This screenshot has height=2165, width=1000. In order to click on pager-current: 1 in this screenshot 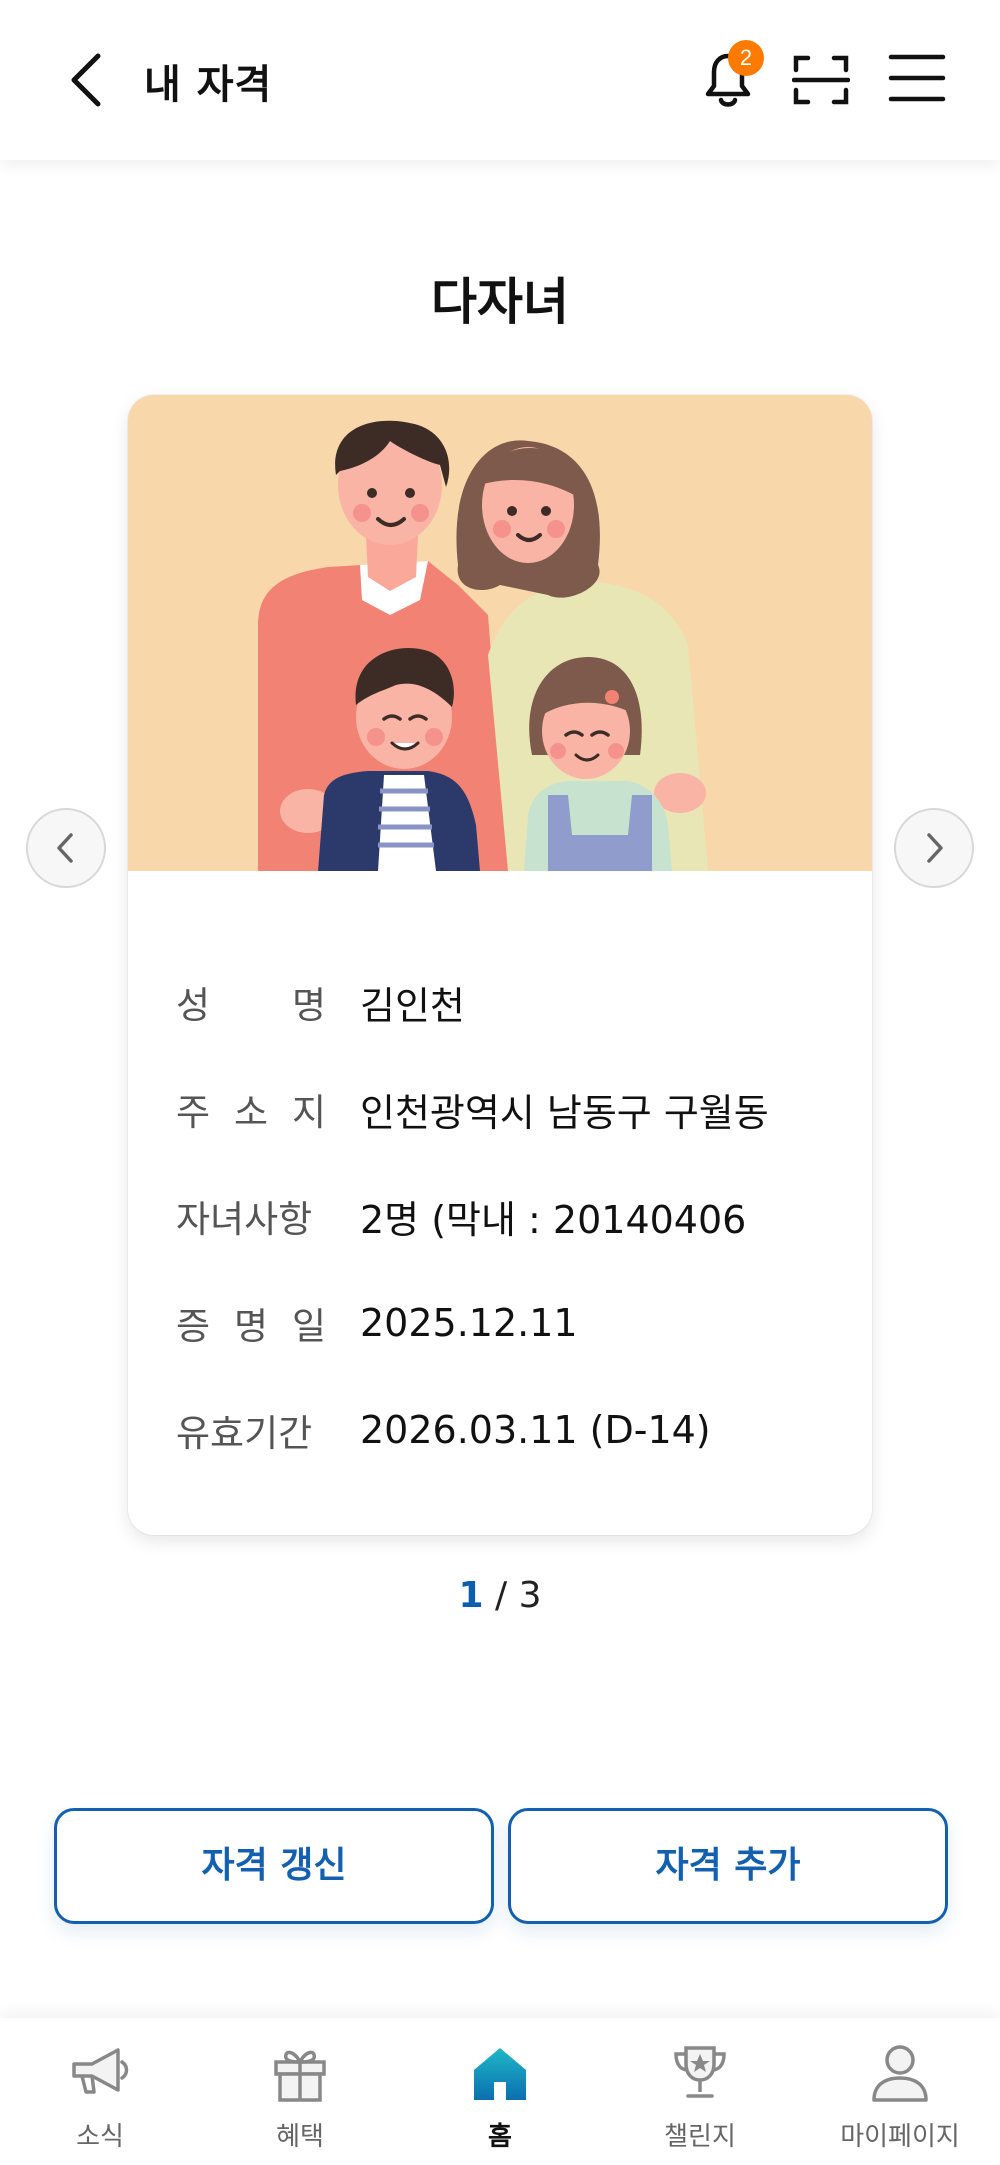, I will do `click(471, 1595)`.